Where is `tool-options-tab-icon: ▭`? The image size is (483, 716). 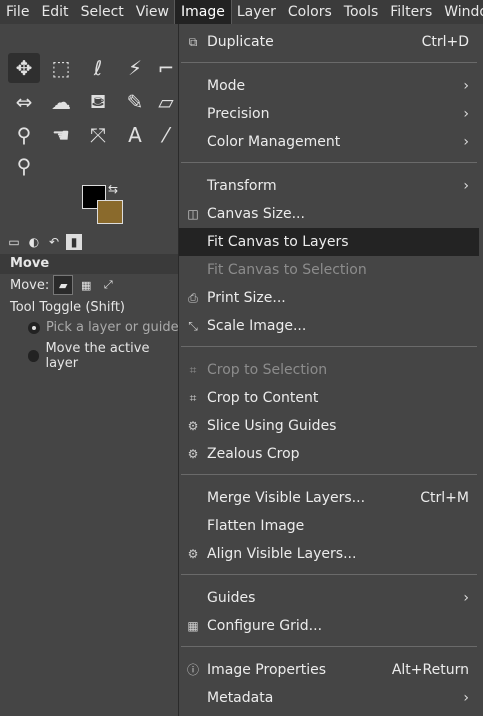 tool-options-tab-icon: ▭ is located at coordinates (14, 242).